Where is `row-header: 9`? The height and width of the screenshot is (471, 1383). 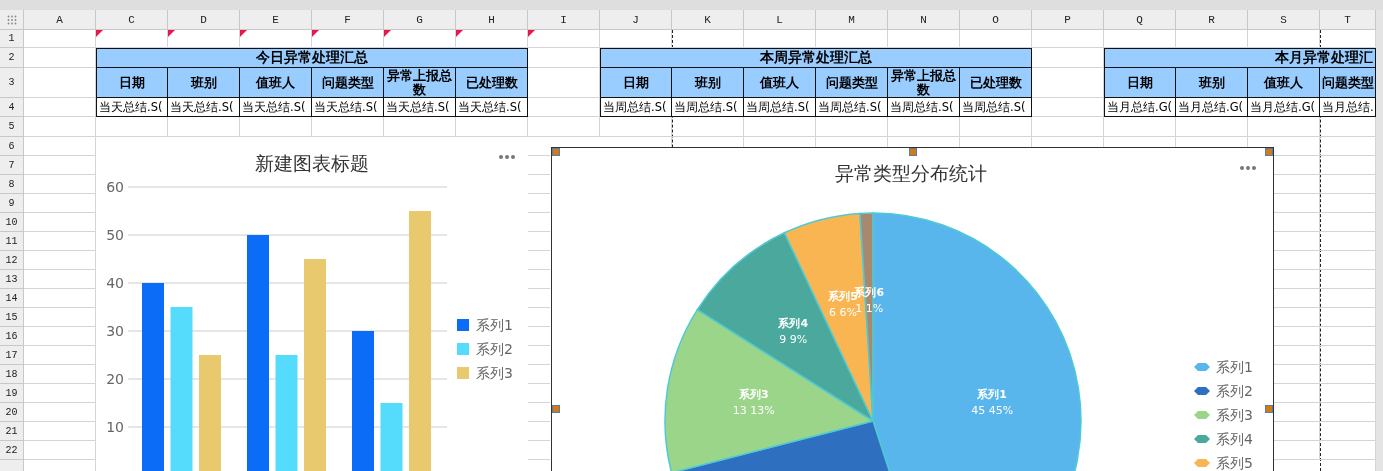
row-header: 9 is located at coordinates (12, 203).